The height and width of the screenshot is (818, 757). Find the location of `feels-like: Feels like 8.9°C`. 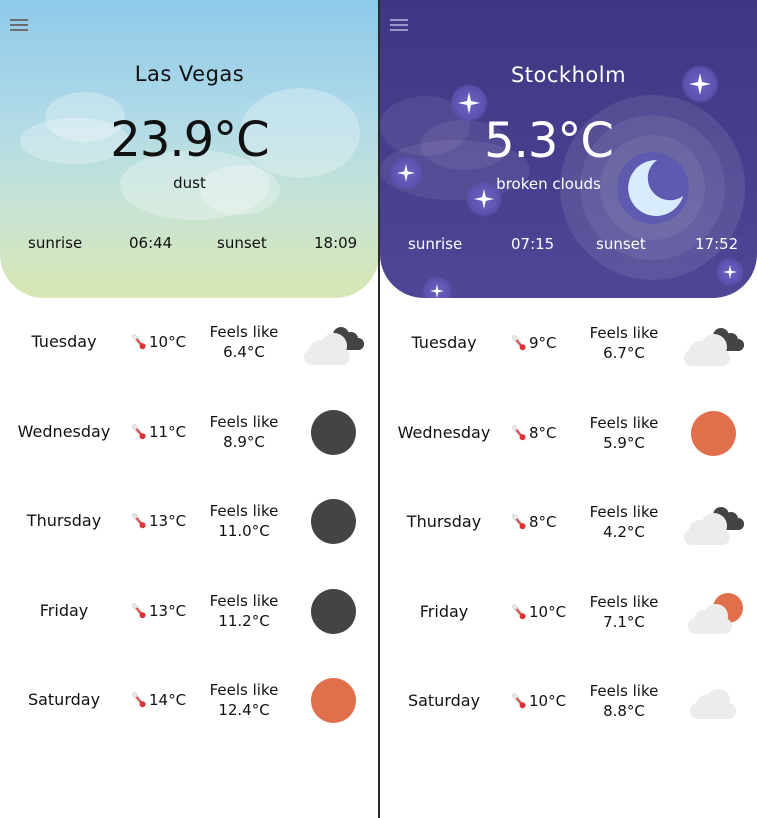

feels-like: Feels like 8.9°C is located at coordinates (244, 432).